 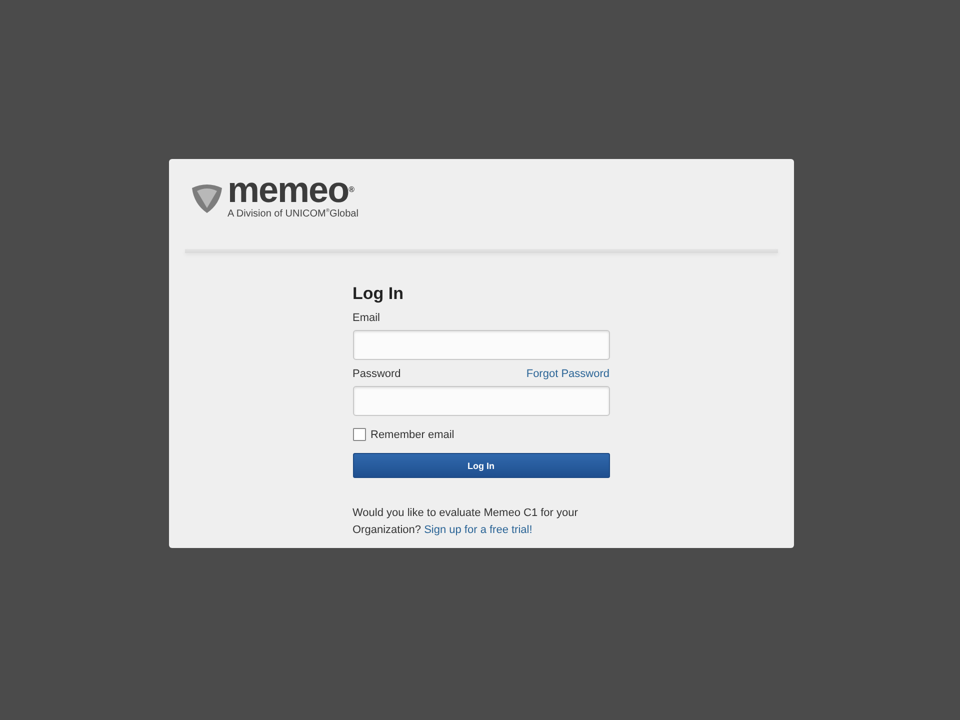 What do you see at coordinates (366, 318) in the screenshot?
I see `email-label: Email` at bounding box center [366, 318].